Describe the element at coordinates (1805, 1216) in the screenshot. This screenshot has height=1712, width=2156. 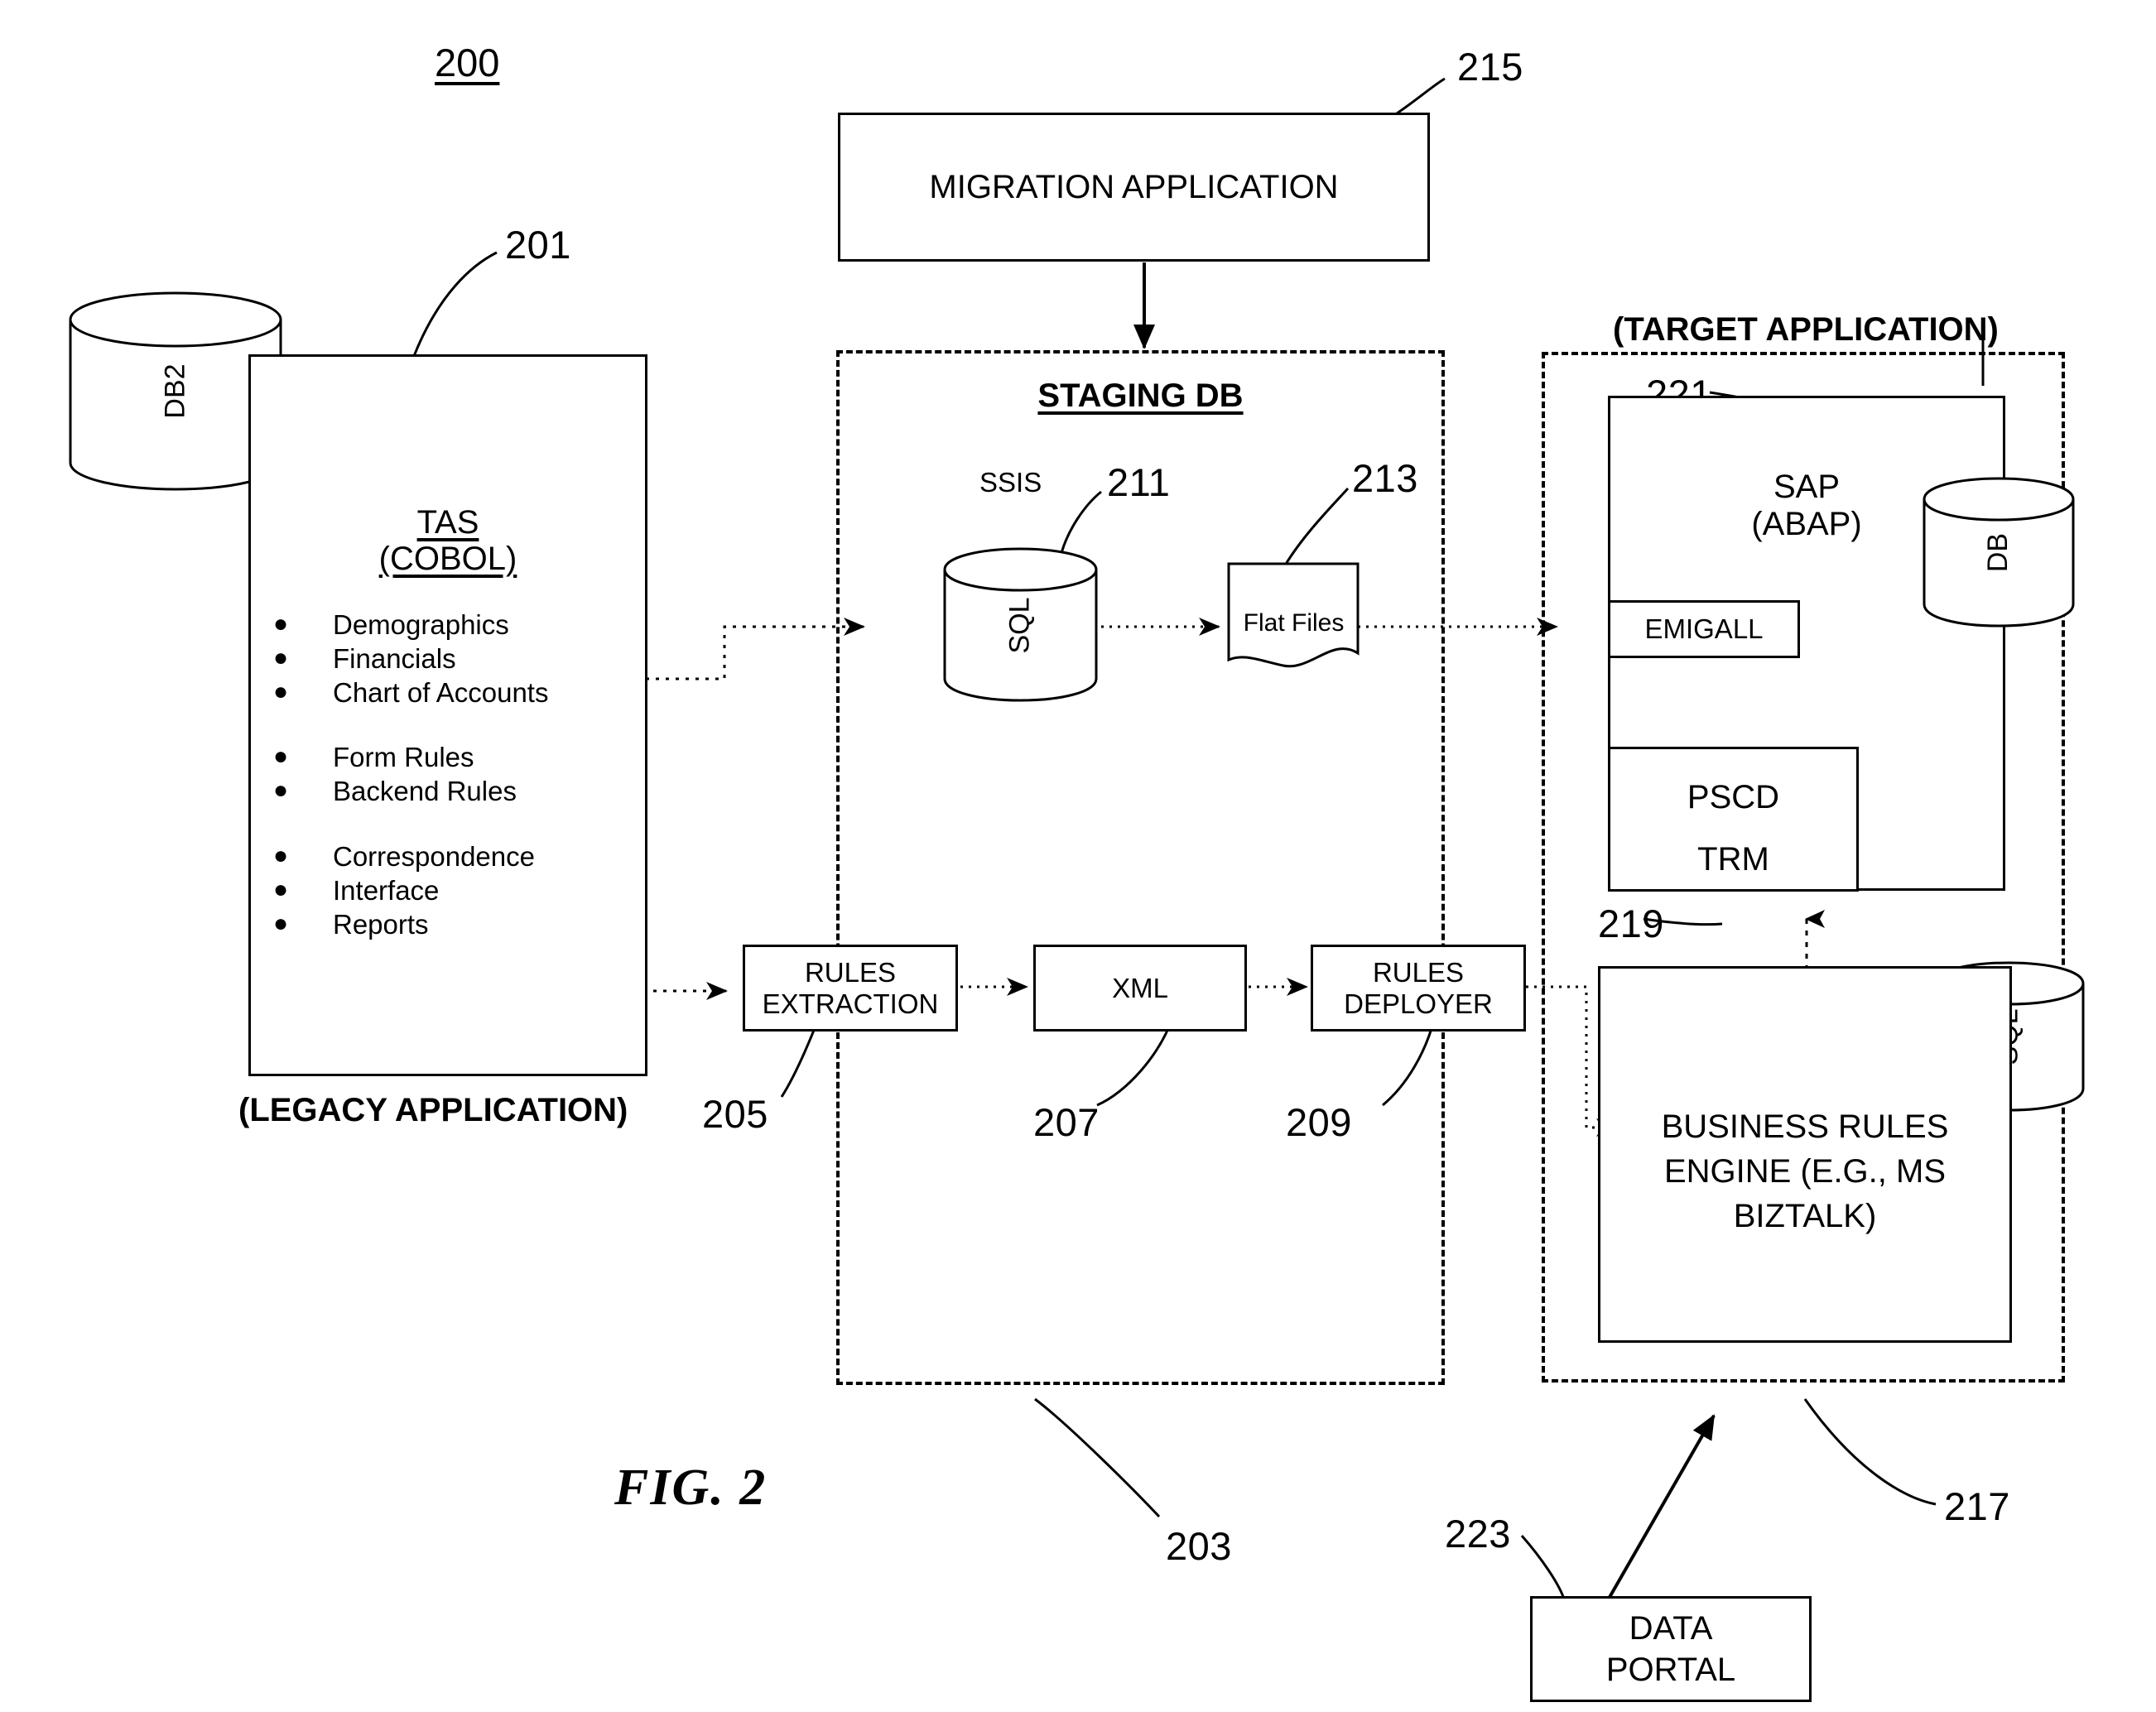
I see `bre-label-line3: BIZTALK)` at that location.